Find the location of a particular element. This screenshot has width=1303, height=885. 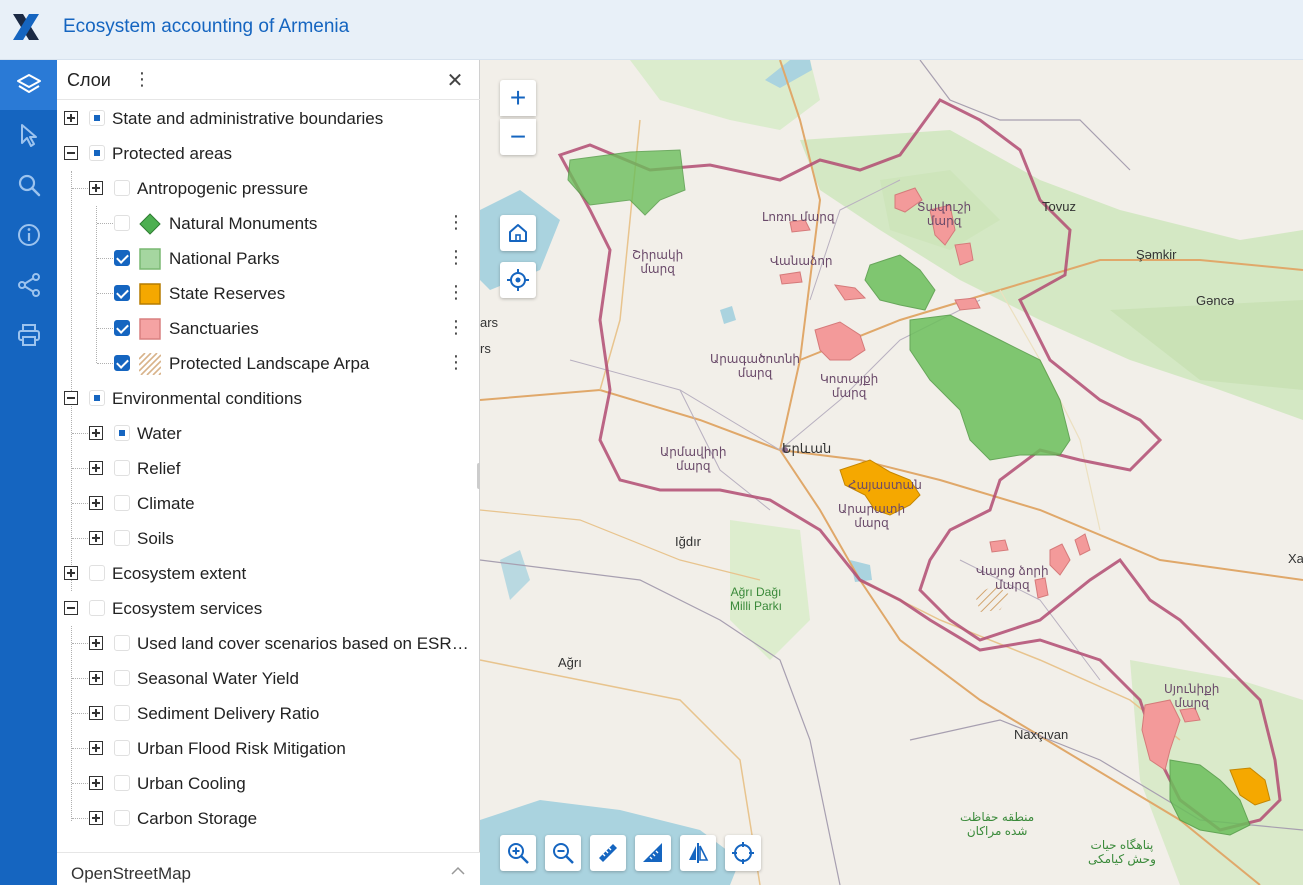

measure-area-button is located at coordinates (653, 853).